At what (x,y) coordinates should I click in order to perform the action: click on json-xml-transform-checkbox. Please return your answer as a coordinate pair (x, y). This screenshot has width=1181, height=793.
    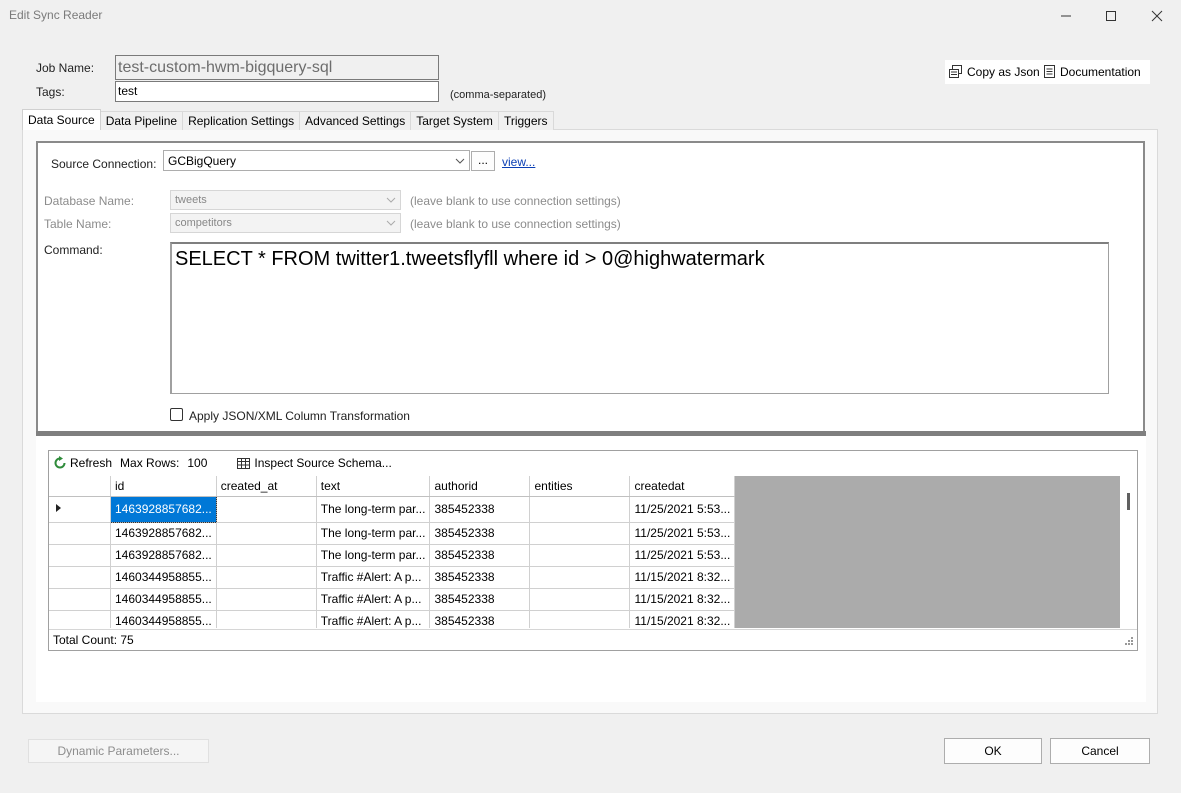
    Looking at the image, I should click on (176, 414).